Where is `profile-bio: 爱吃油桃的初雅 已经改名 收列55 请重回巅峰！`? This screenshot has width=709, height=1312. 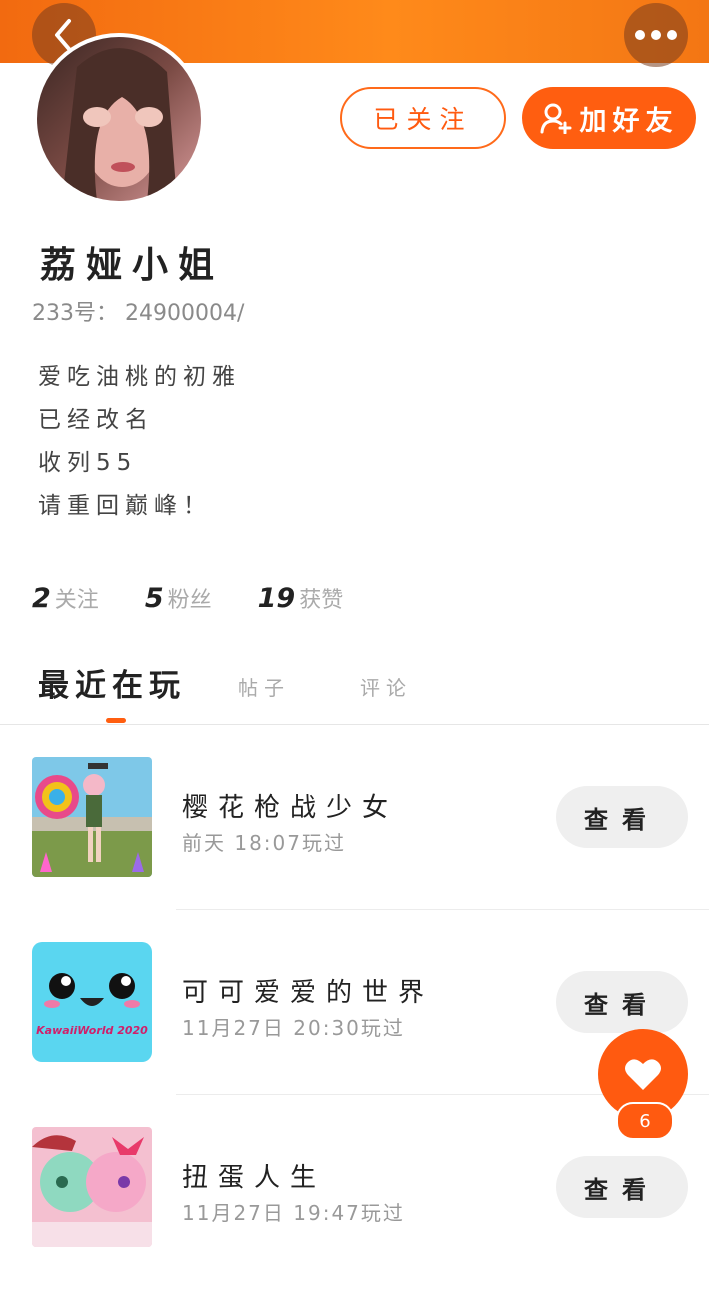 profile-bio: 爱吃油桃的初雅 已经改名 收列55 请重回巅峰！ is located at coordinates (139, 442).